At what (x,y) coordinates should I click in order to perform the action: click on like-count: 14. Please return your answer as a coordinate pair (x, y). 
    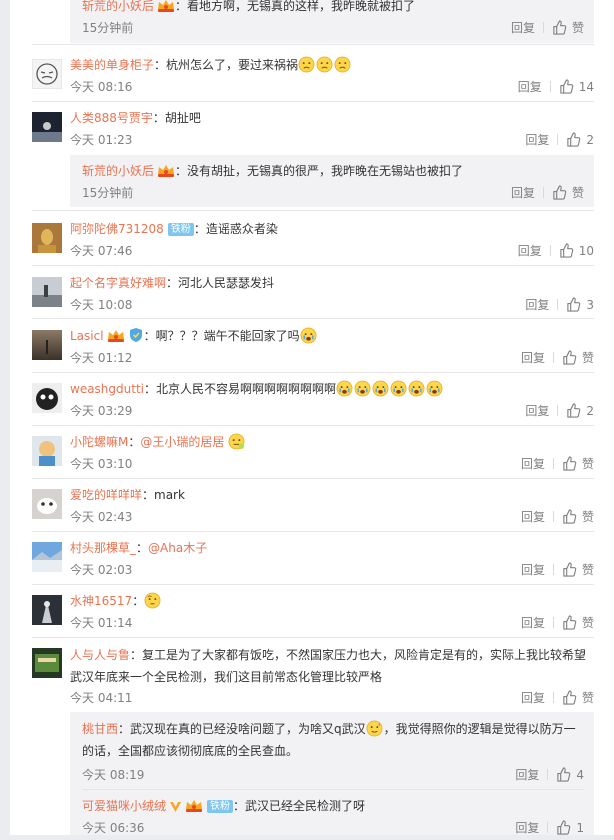
    Looking at the image, I should click on (586, 87).